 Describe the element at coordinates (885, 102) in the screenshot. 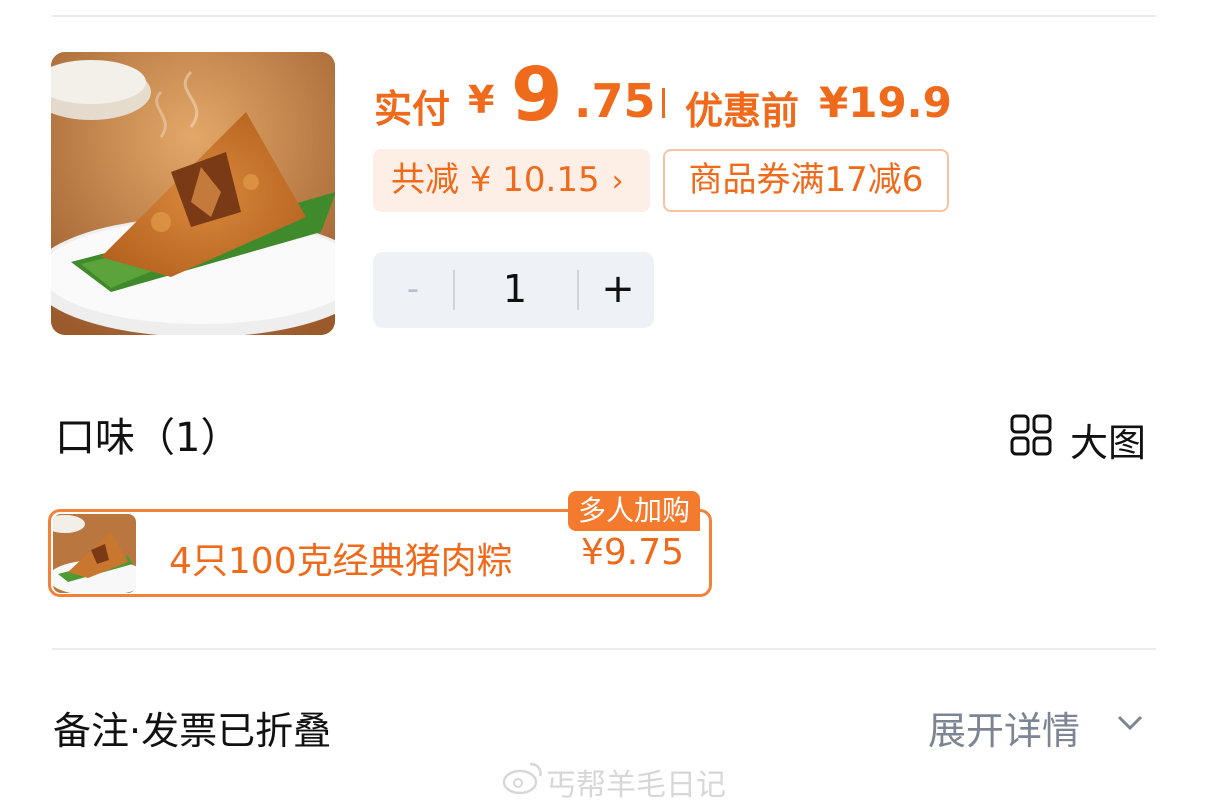

I see `original-price: ¥19.9` at that location.